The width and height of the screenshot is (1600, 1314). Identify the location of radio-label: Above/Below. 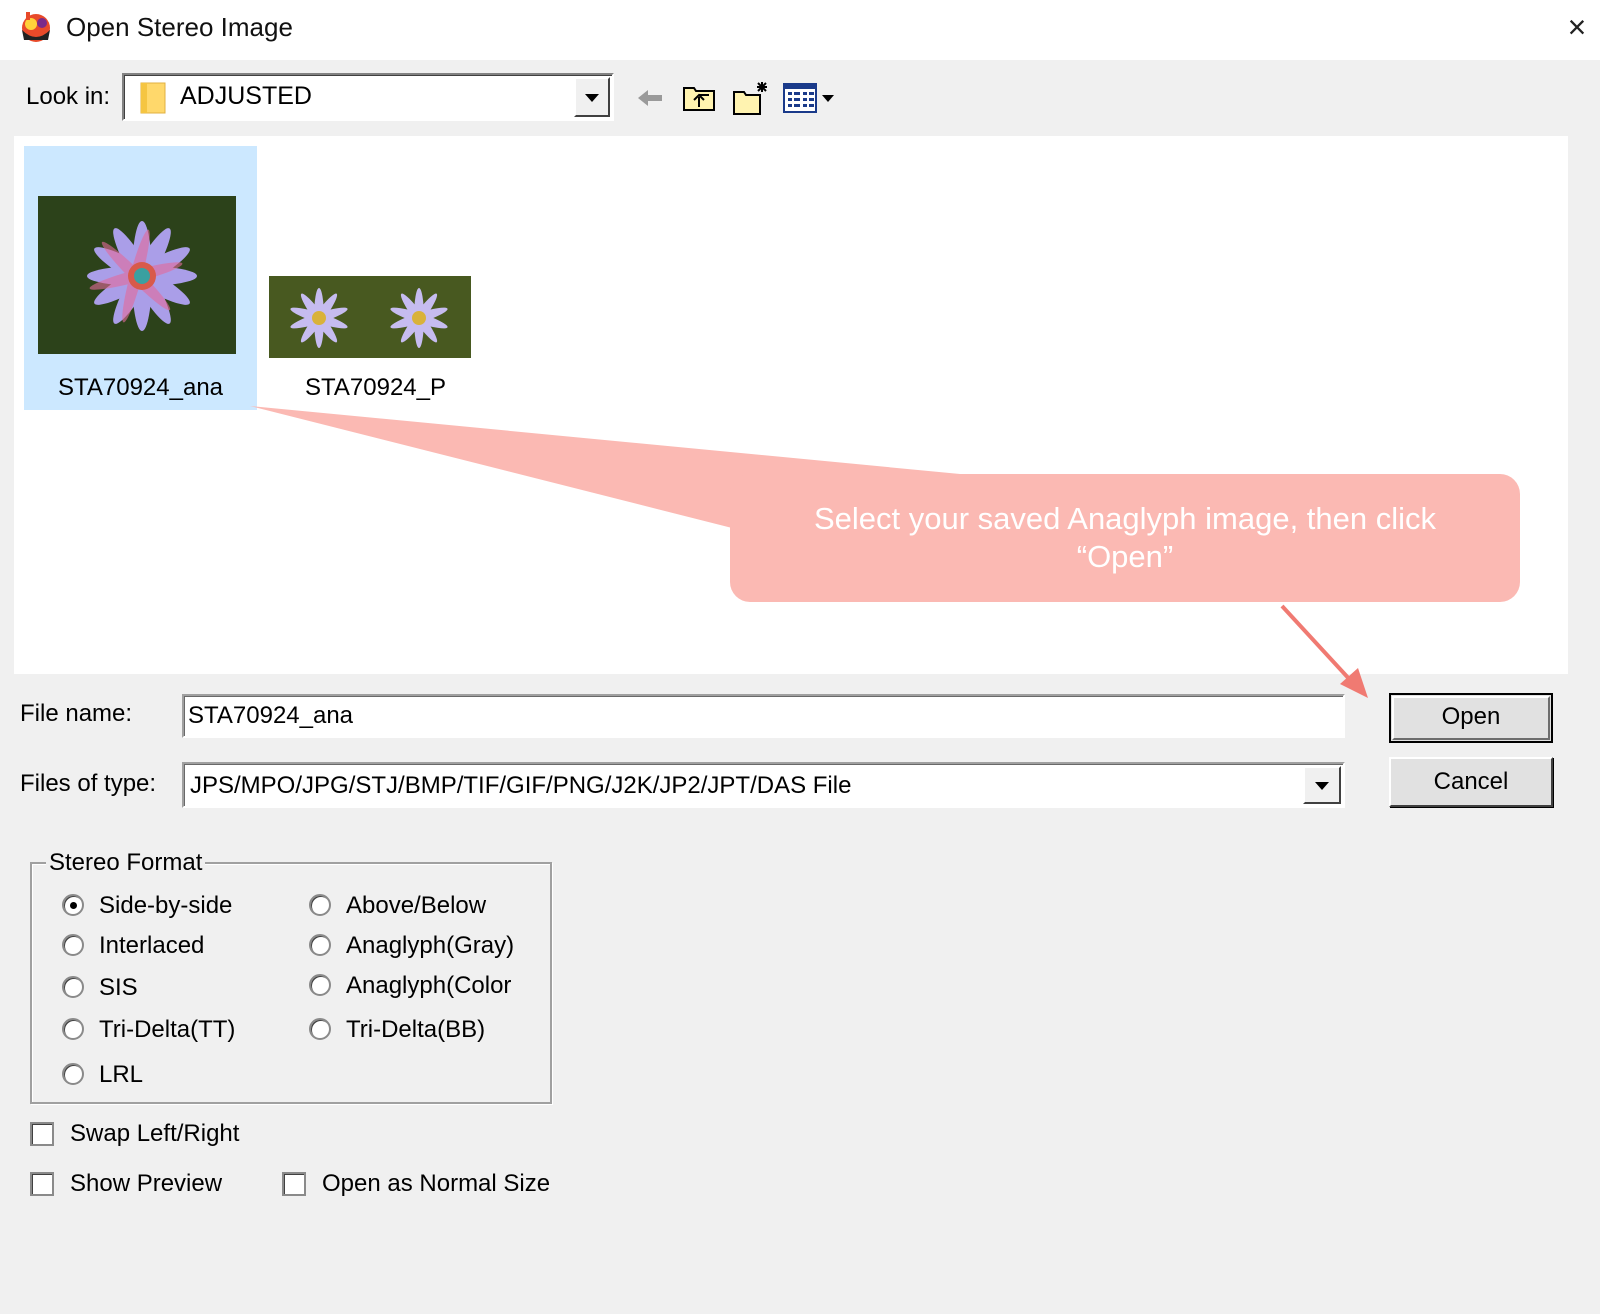
(416, 905).